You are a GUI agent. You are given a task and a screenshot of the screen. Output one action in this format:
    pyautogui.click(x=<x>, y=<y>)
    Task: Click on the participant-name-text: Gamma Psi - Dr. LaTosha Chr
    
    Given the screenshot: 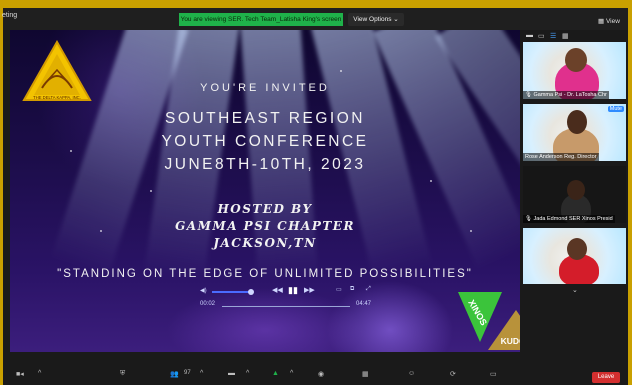 What is the action you would take?
    pyautogui.click(x=570, y=95)
    